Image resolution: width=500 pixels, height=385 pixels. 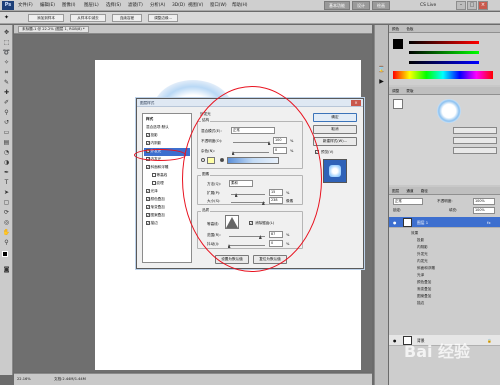 I want to click on tab-swatches: 色板, so click(x=409, y=29).